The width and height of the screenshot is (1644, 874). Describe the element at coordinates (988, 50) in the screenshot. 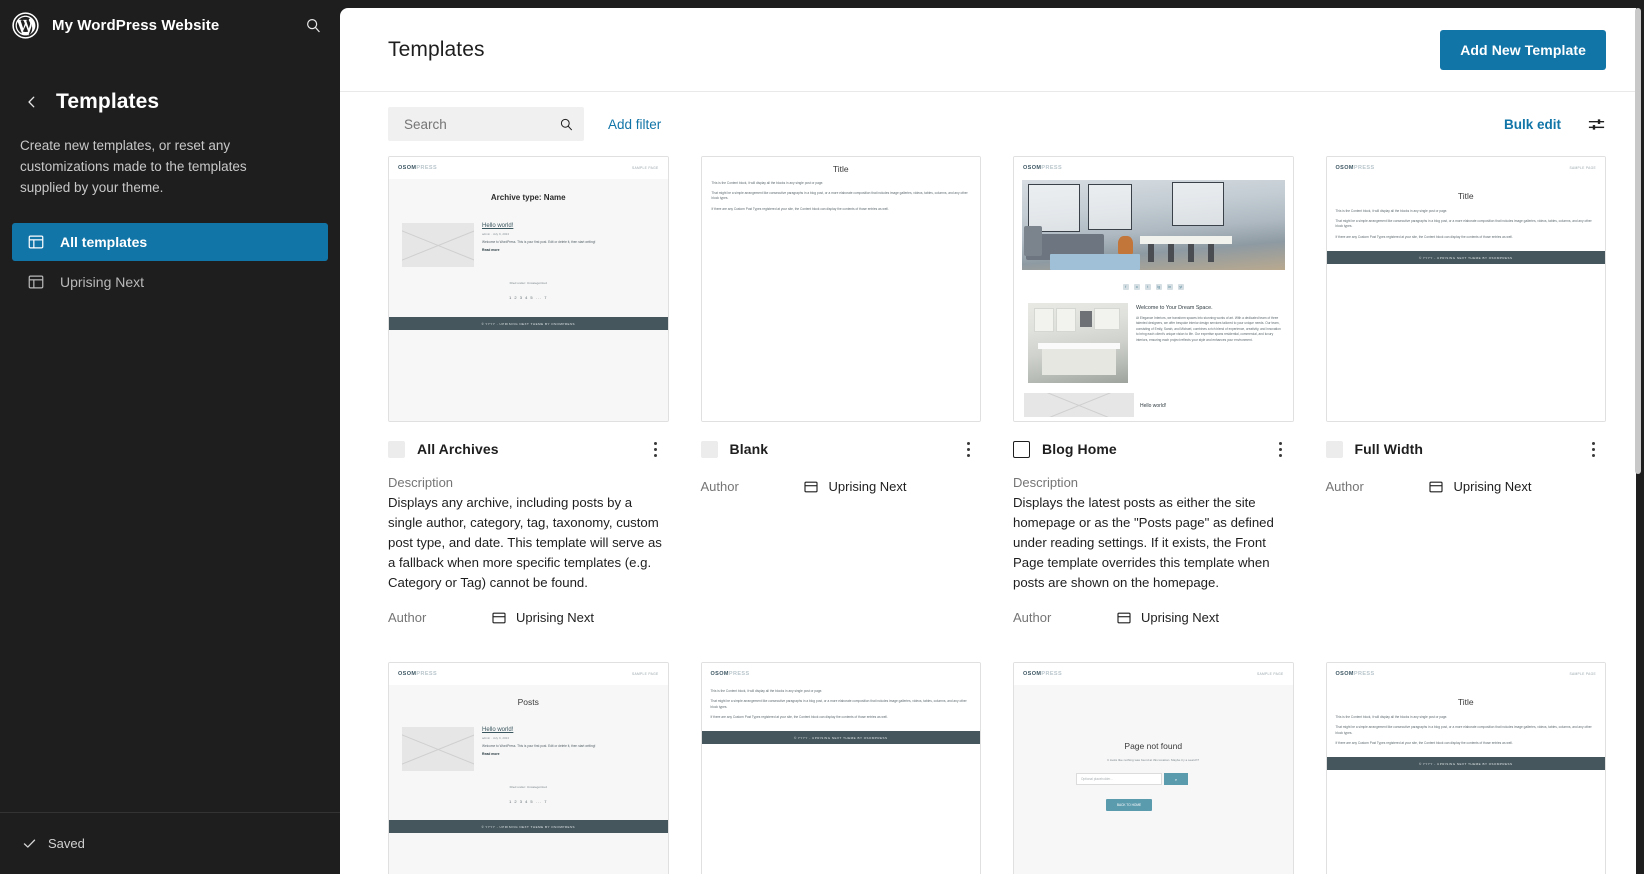

I see `main-header: Templates Add New Template` at that location.